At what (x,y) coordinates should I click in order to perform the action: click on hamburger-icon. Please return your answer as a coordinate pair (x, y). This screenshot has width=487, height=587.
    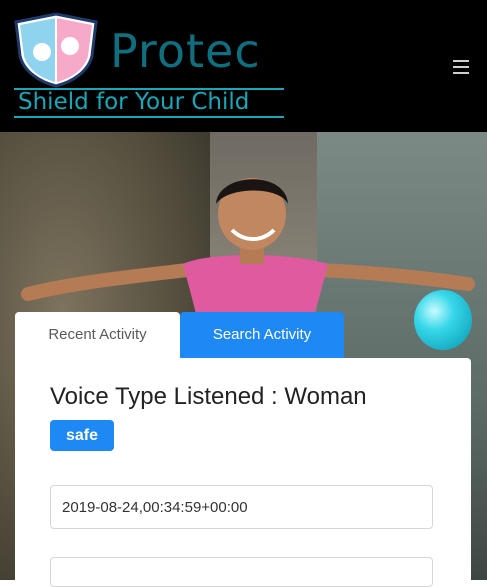
    Looking at the image, I should click on (461, 61).